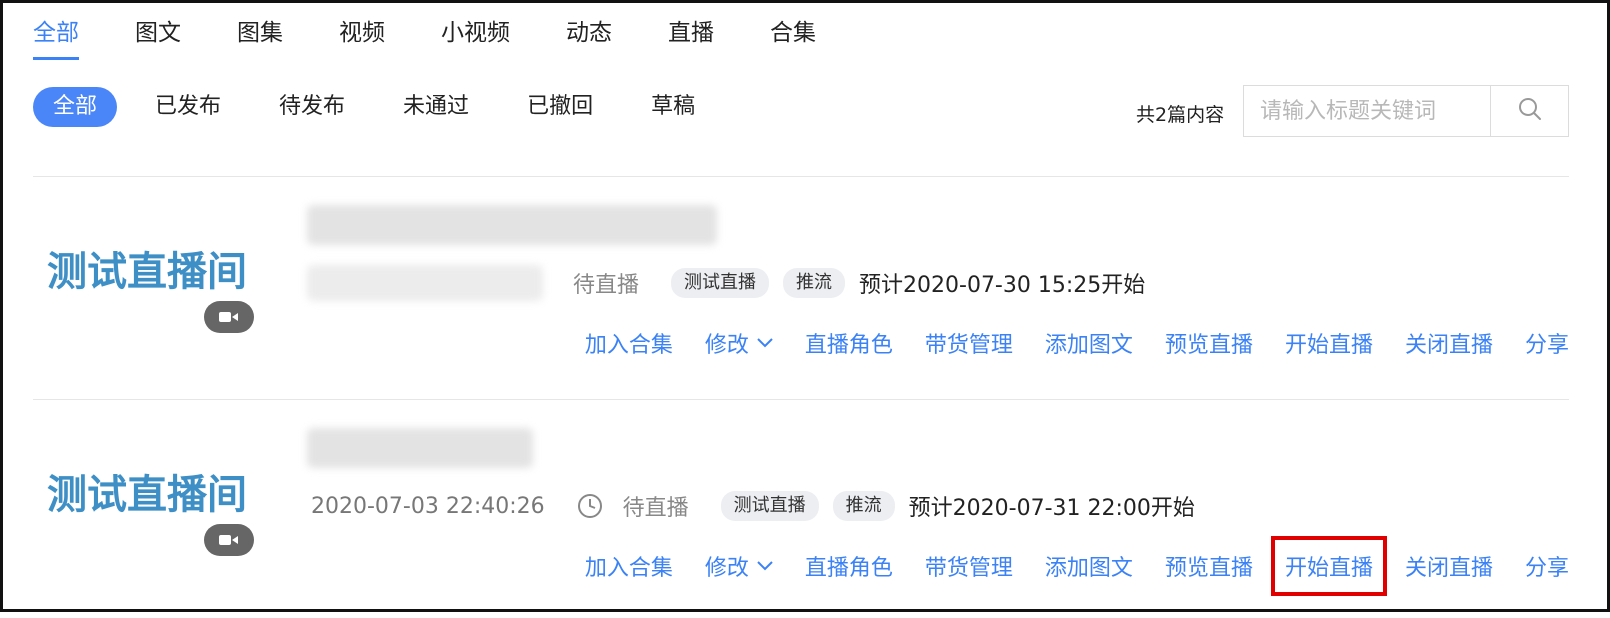 The height and width of the screenshot is (618, 1610). Describe the element at coordinates (362, 33) in the screenshot. I see `tab-video: 视频` at that location.